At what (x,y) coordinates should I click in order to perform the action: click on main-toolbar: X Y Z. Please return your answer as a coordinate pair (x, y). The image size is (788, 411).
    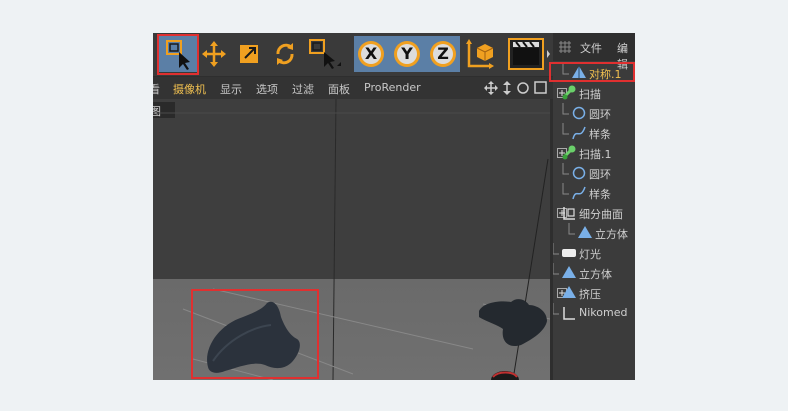
    Looking at the image, I should click on (353, 54).